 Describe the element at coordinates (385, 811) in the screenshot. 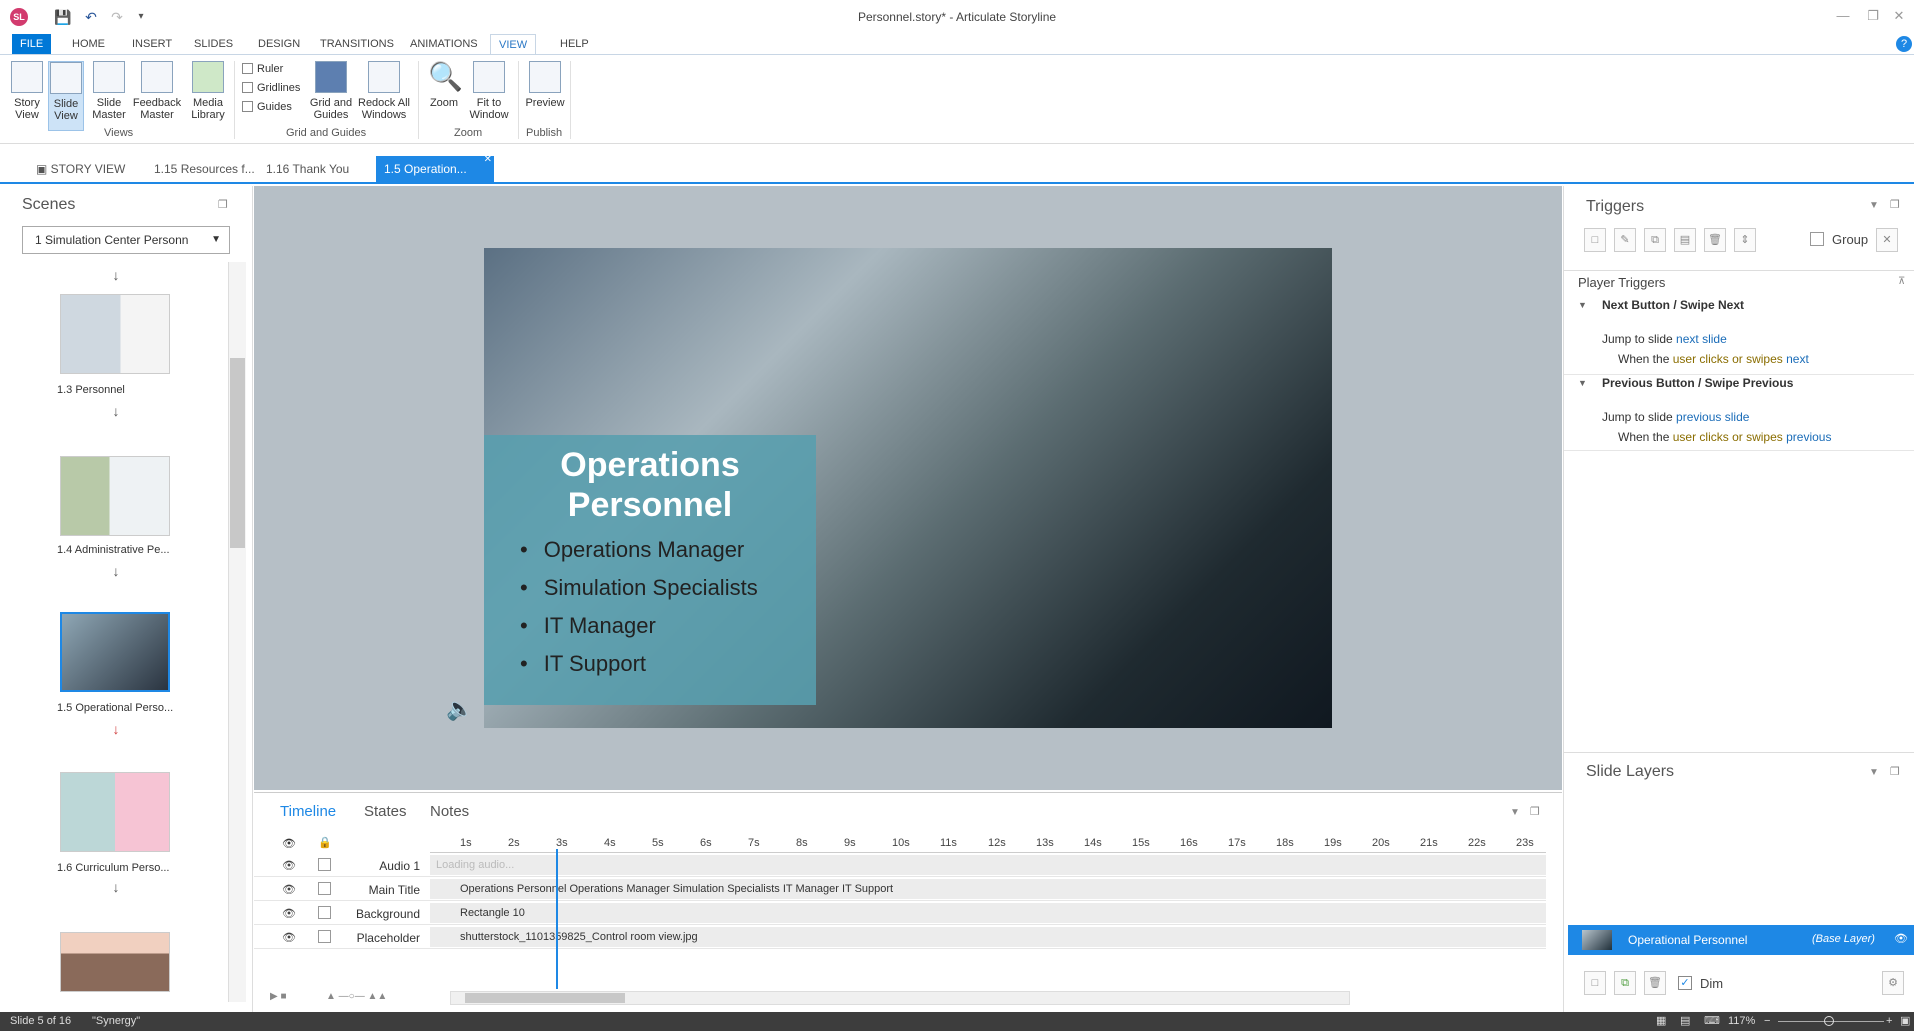

I see `tab-states: States` at that location.